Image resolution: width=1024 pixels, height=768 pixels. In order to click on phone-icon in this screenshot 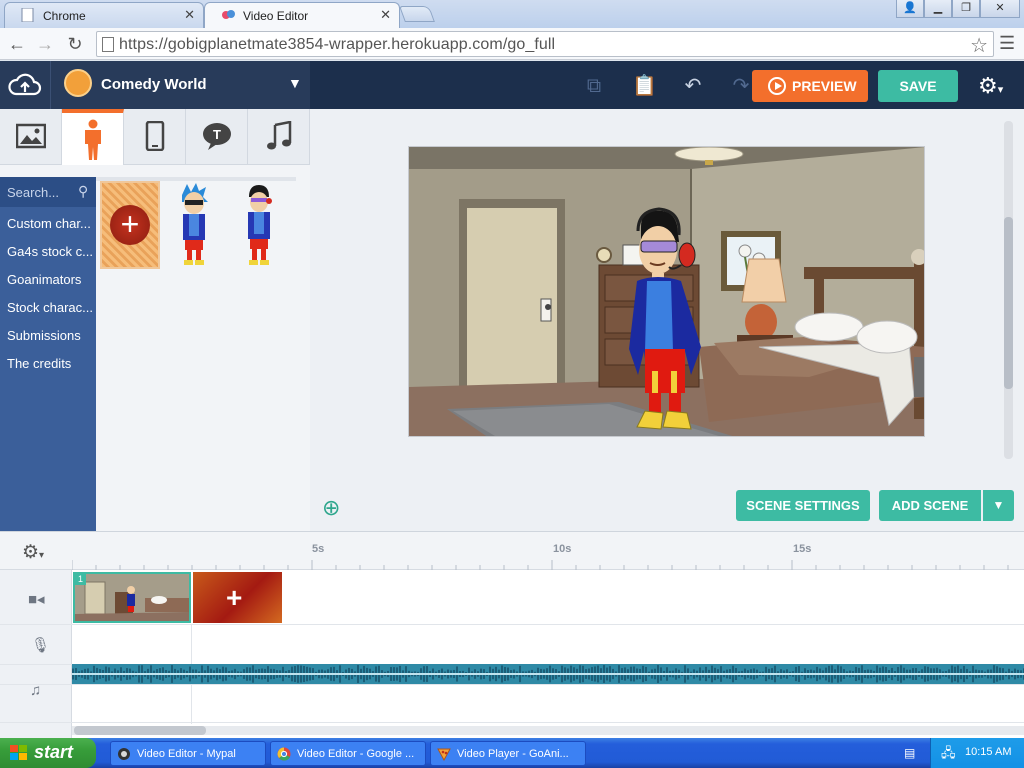, I will do `click(154, 136)`.